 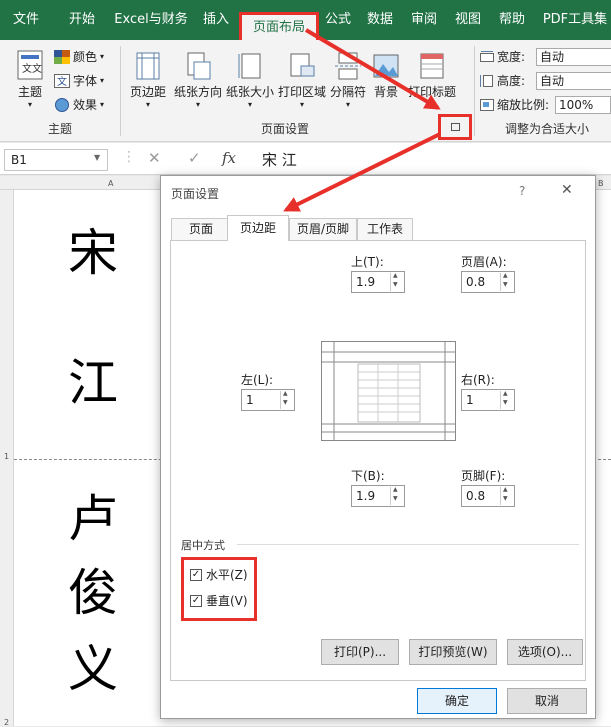 I want to click on print-area-button: 打印区域 ▾, so click(x=302, y=80).